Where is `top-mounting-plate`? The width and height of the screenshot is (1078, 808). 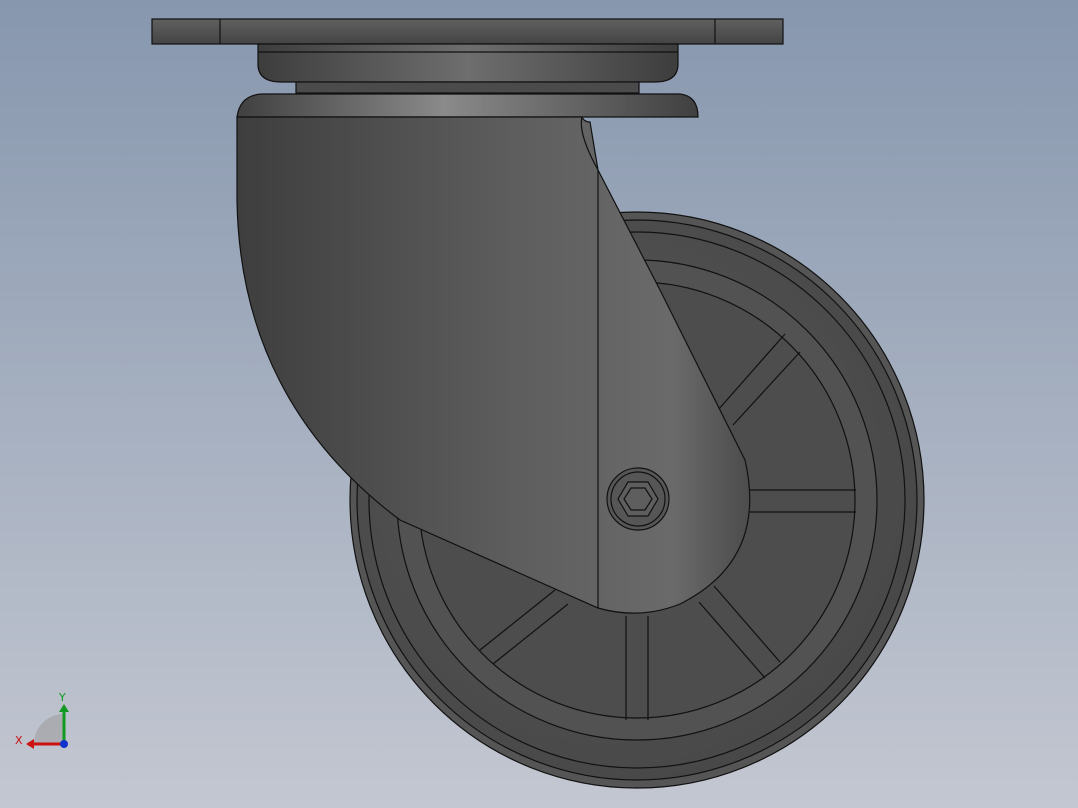 top-mounting-plate is located at coordinates (467, 31).